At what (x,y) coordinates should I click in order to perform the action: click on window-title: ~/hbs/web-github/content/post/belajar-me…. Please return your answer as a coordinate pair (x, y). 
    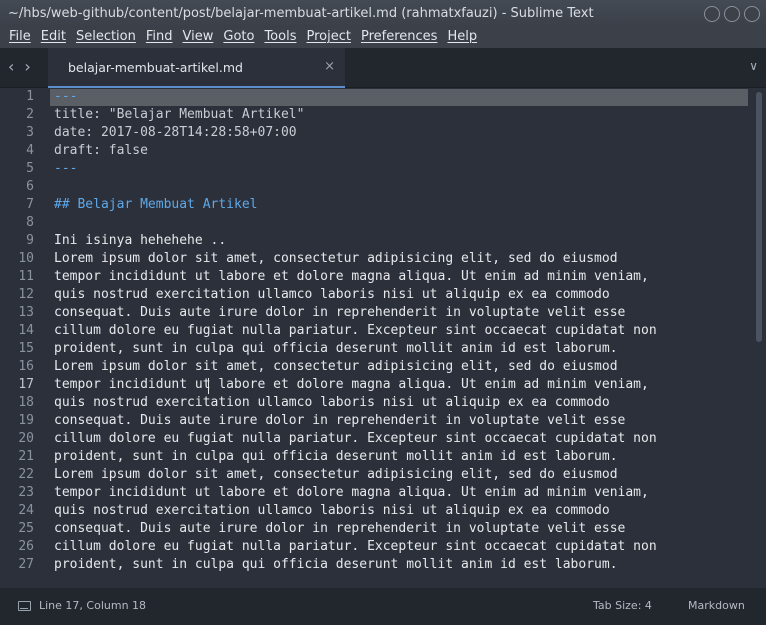
    Looking at the image, I should click on (301, 13).